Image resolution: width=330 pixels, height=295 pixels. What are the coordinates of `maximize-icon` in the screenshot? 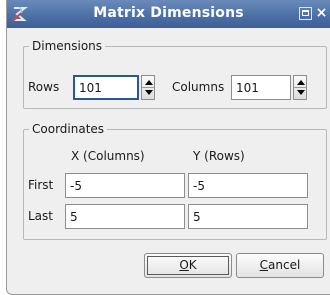 It's located at (305, 13).